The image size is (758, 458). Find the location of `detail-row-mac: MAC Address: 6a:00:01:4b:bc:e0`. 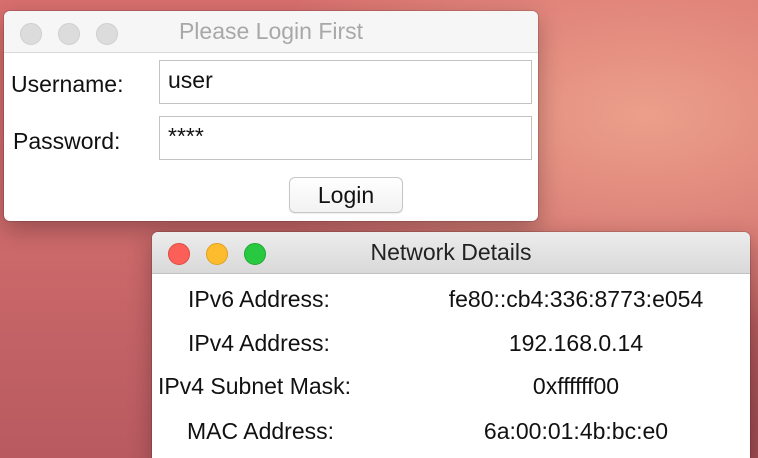

detail-row-mac: MAC Address: 6a:00:01:4b:bc:e0 is located at coordinates (451, 438).